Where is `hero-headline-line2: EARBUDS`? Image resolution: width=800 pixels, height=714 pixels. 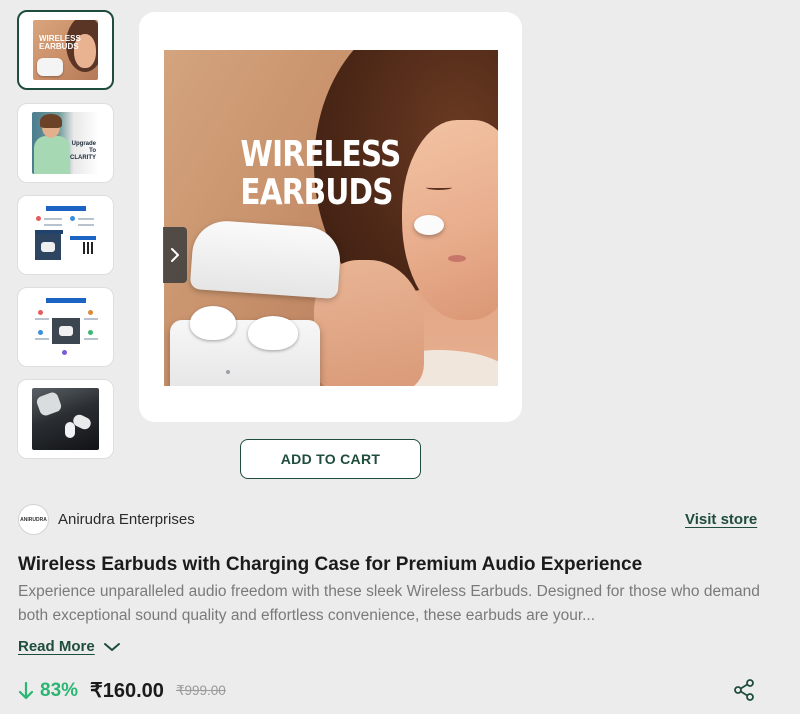
hero-headline-line2: EARBUDS is located at coordinates (316, 192).